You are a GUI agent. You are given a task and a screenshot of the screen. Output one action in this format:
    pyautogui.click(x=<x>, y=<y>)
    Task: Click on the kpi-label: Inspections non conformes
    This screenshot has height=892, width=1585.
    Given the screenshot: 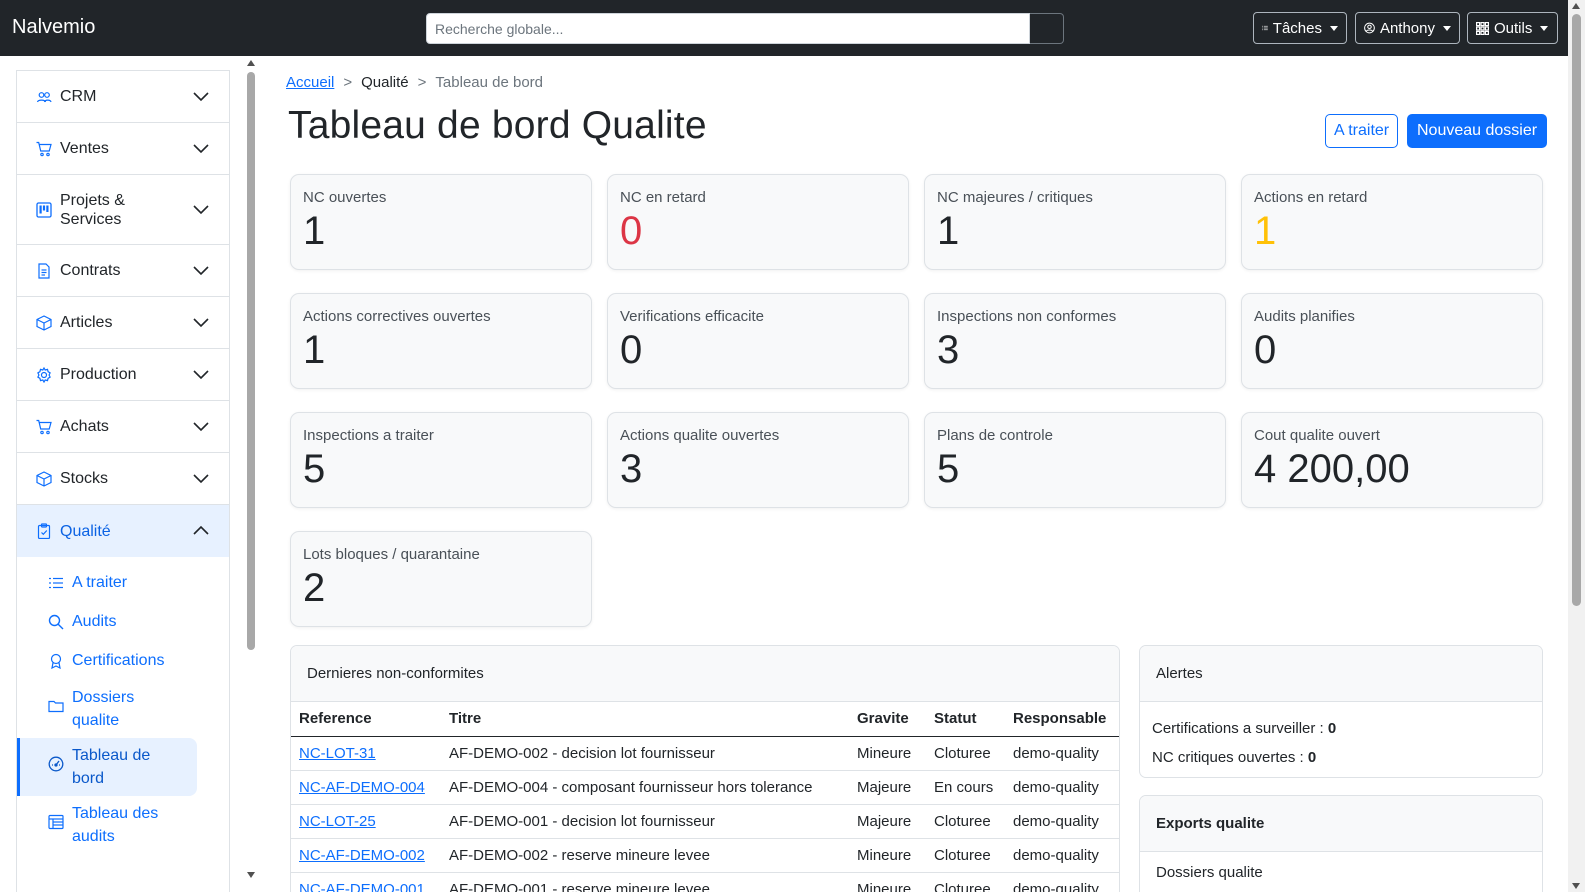 What is the action you would take?
    pyautogui.click(x=1027, y=316)
    